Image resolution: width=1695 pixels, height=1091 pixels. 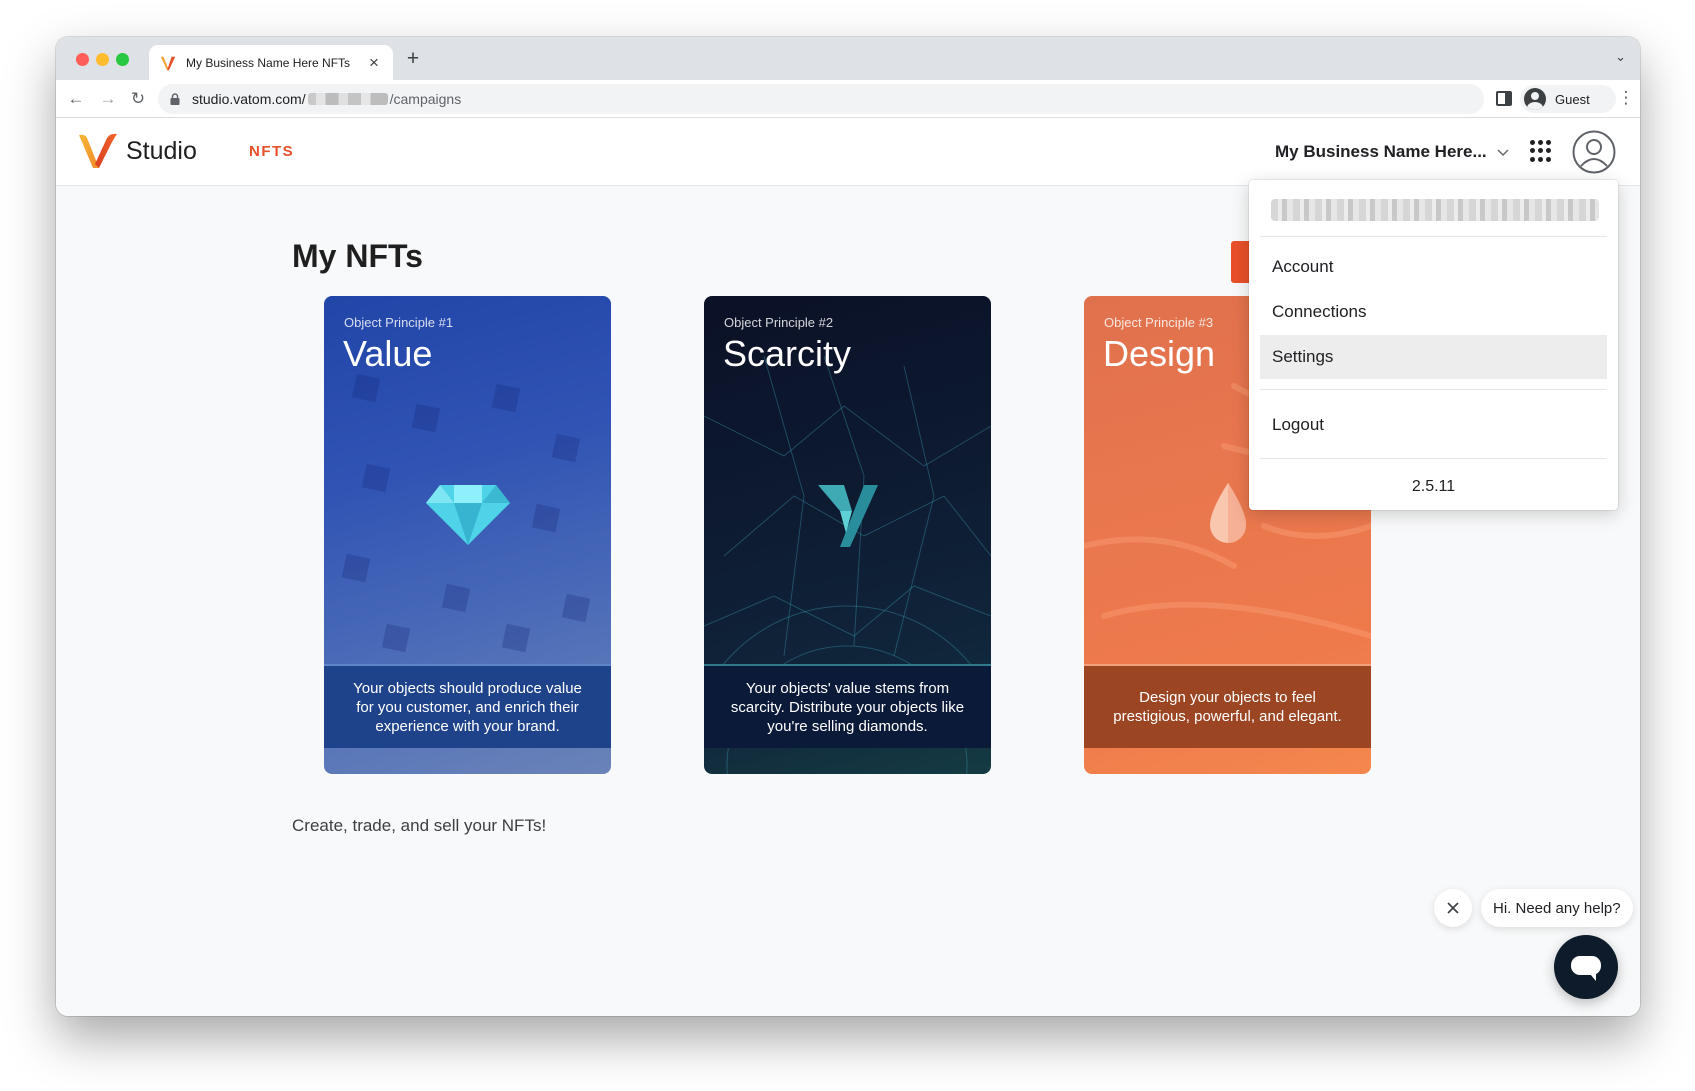 I want to click on address-bar: studio.vatom.com/ /campaigns, so click(x=821, y=99).